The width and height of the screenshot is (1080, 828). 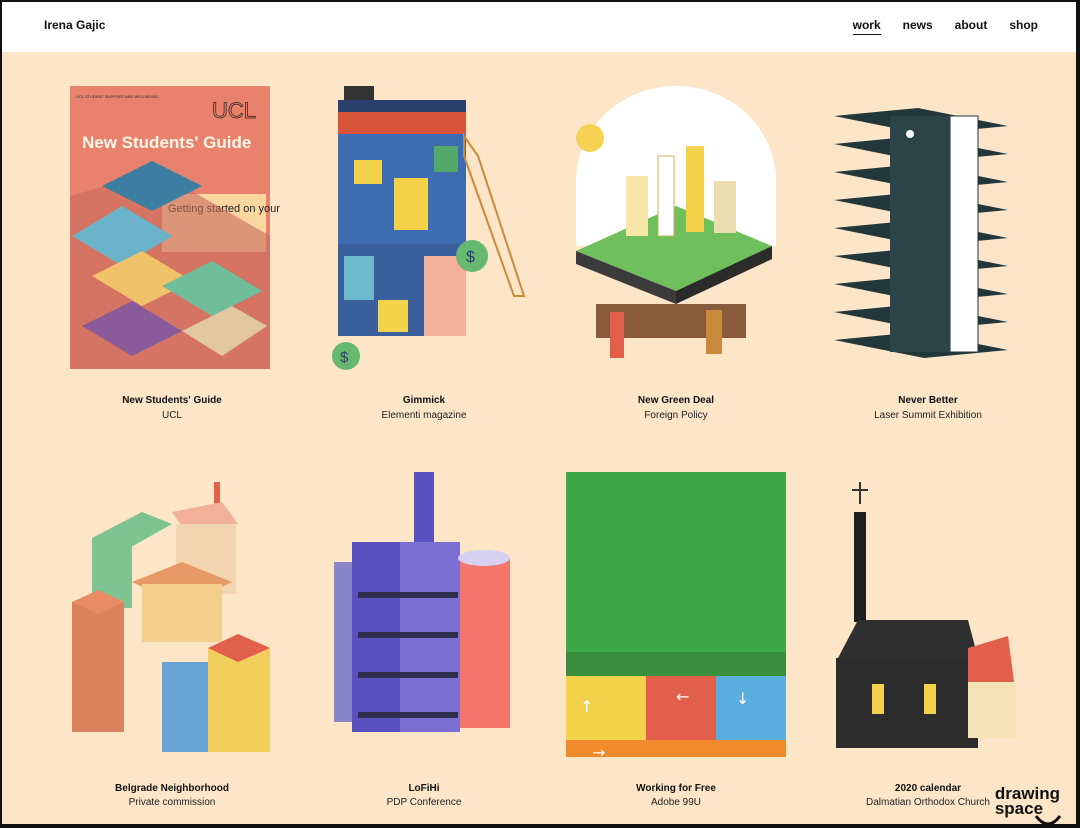 What do you see at coordinates (598, 750) in the screenshot?
I see `arrow-icon: →` at bounding box center [598, 750].